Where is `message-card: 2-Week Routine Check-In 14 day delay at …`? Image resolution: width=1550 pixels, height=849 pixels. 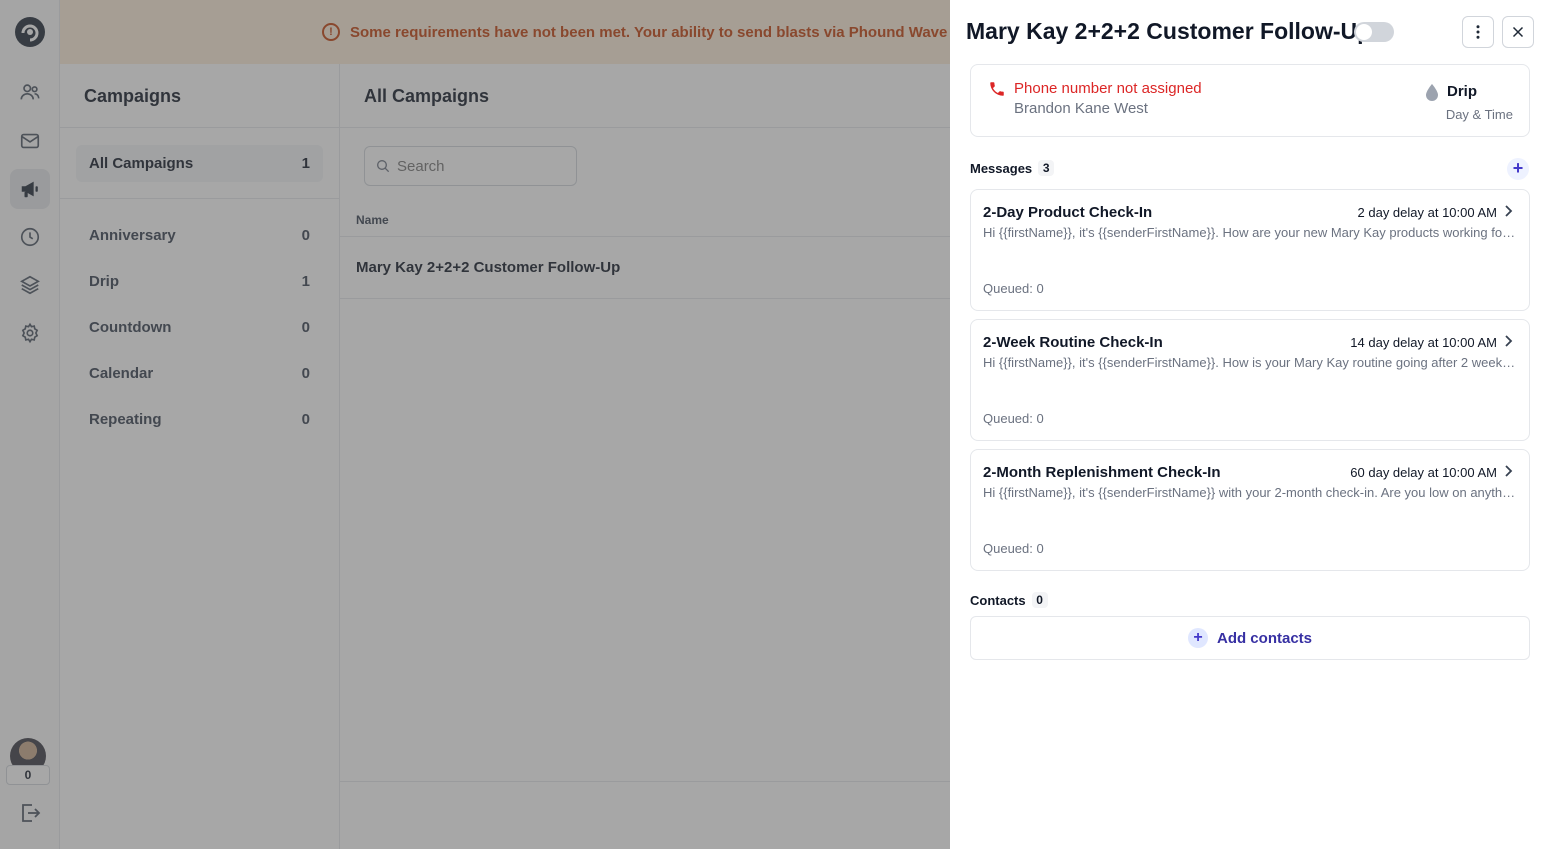
message-card: 2-Week Routine Check-In 14 day delay at … is located at coordinates (1250, 380).